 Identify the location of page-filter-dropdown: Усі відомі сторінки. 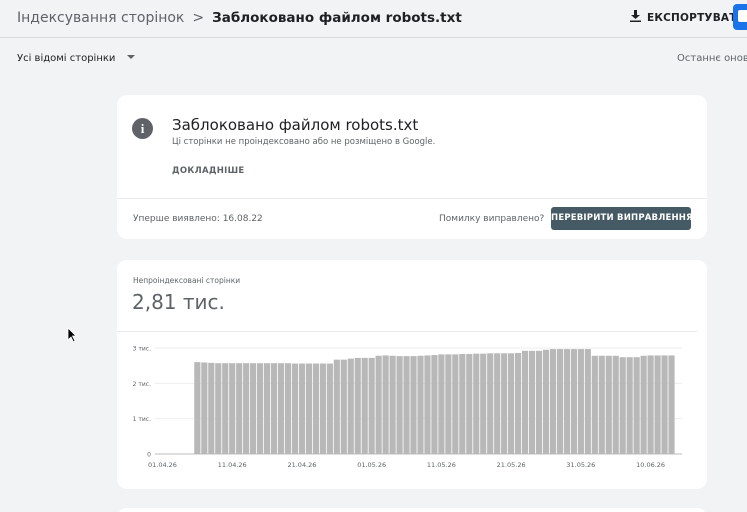
(76, 58).